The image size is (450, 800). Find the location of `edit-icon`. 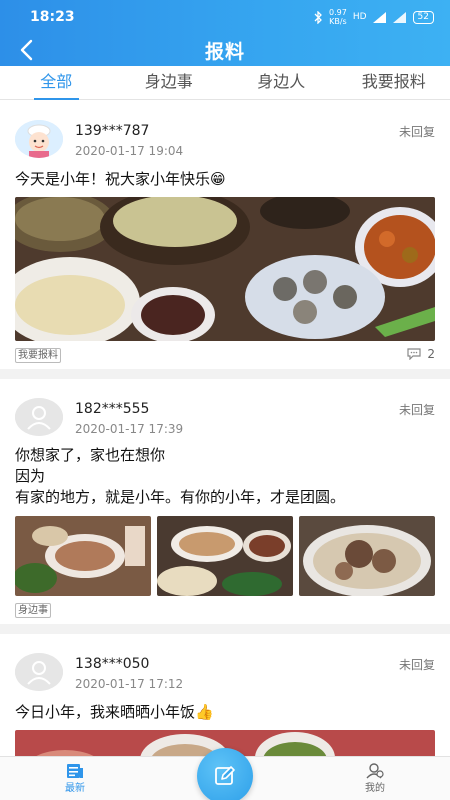

edit-icon is located at coordinates (225, 775).